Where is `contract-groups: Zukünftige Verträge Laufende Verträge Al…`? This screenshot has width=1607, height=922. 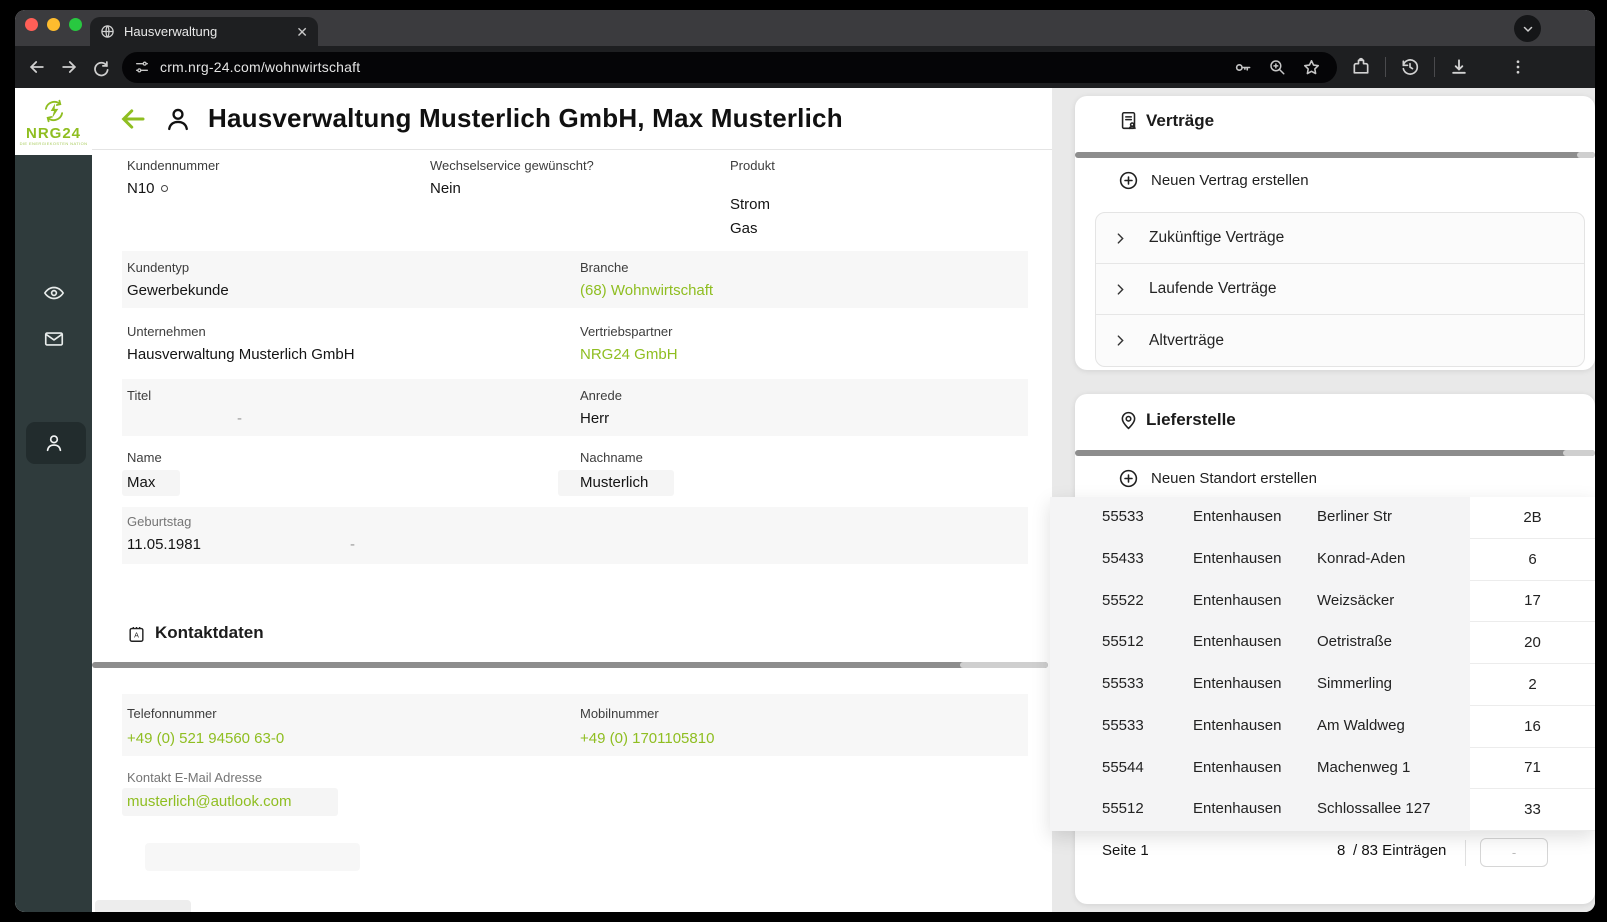
contract-groups: Zukünftige Verträge Laufende Verträge Al… is located at coordinates (1340, 289).